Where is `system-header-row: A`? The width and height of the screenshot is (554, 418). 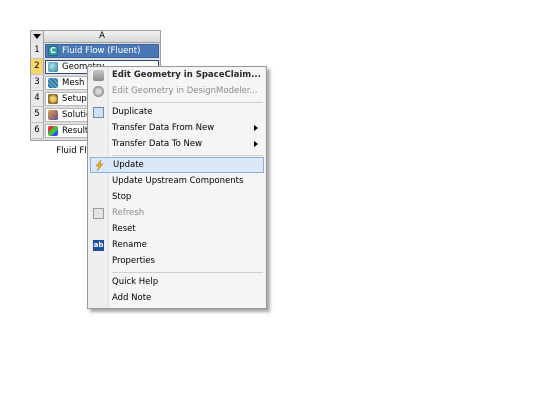 system-header-row: A is located at coordinates (95, 37).